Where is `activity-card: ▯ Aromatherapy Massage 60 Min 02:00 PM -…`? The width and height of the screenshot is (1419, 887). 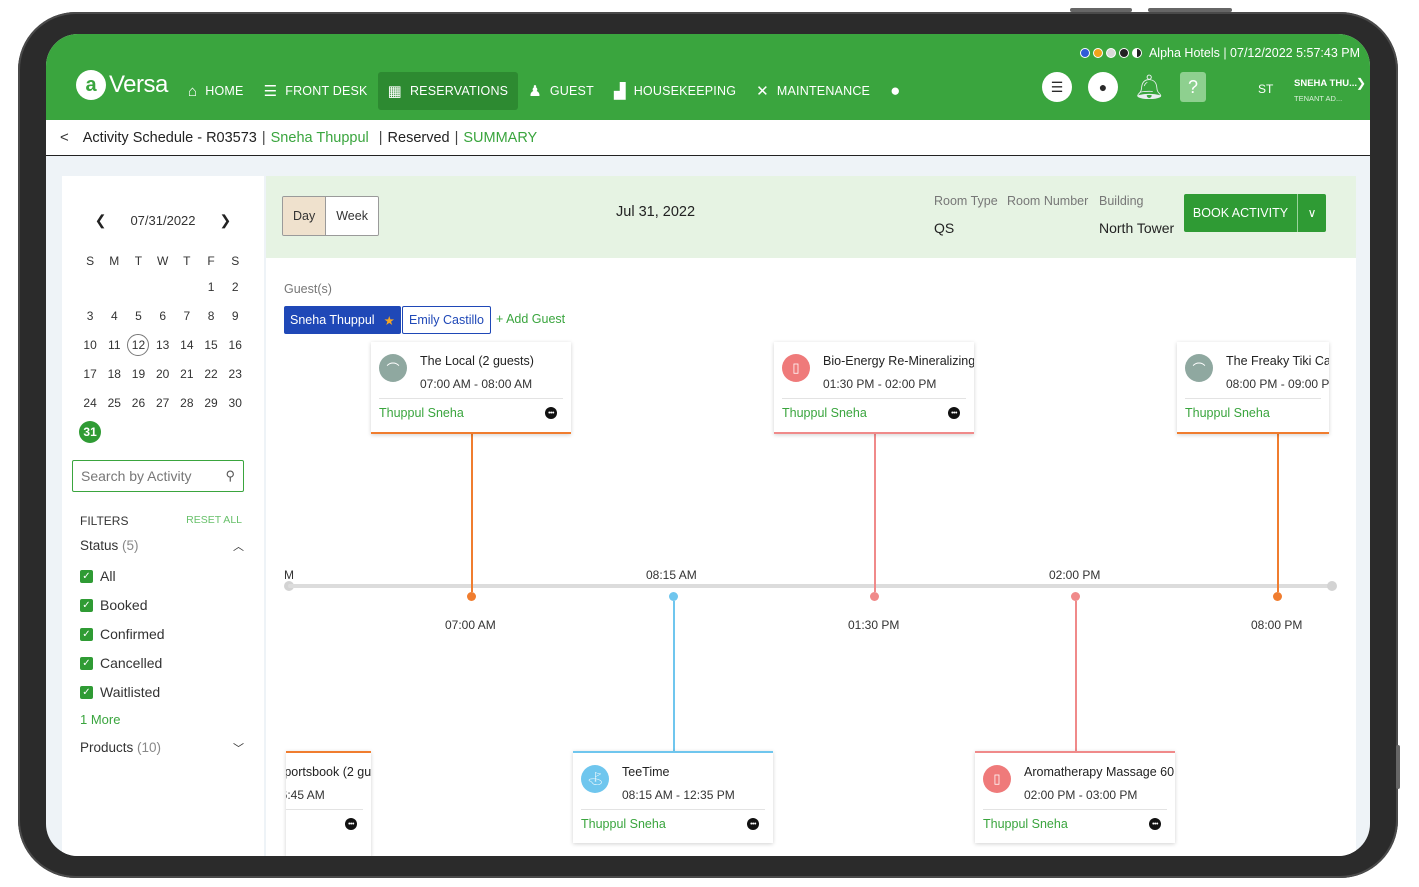 activity-card: ▯ Aromatherapy Massage 60 Min 02:00 PM -… is located at coordinates (1075, 797).